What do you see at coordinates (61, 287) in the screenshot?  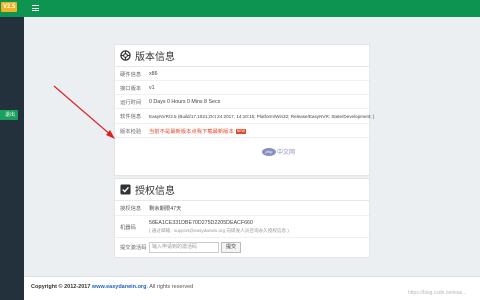 I see `copyright-text: Copyright © 2012-2017` at bounding box center [61, 287].